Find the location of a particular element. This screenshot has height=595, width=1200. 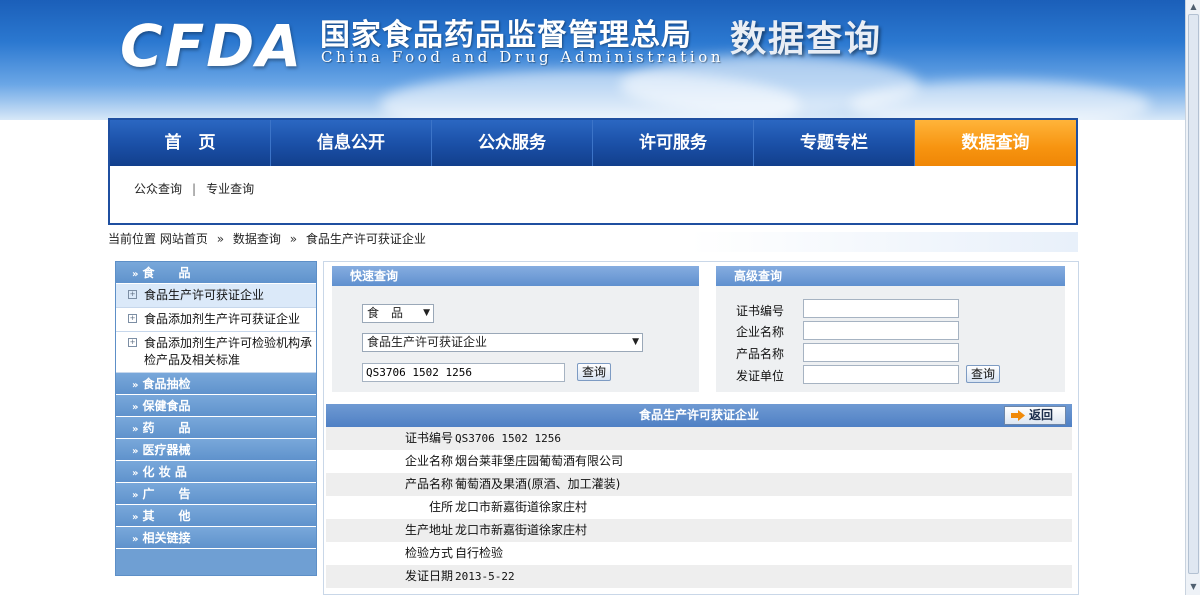

label-company-name: 企业名称 is located at coordinates (760, 332).